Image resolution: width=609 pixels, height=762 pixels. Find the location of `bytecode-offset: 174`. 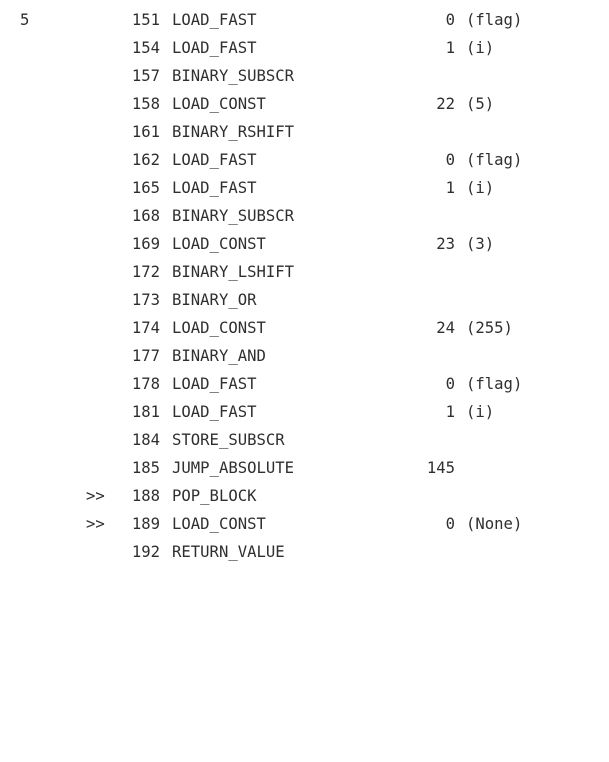

bytecode-offset: 174 is located at coordinates (145, 328).